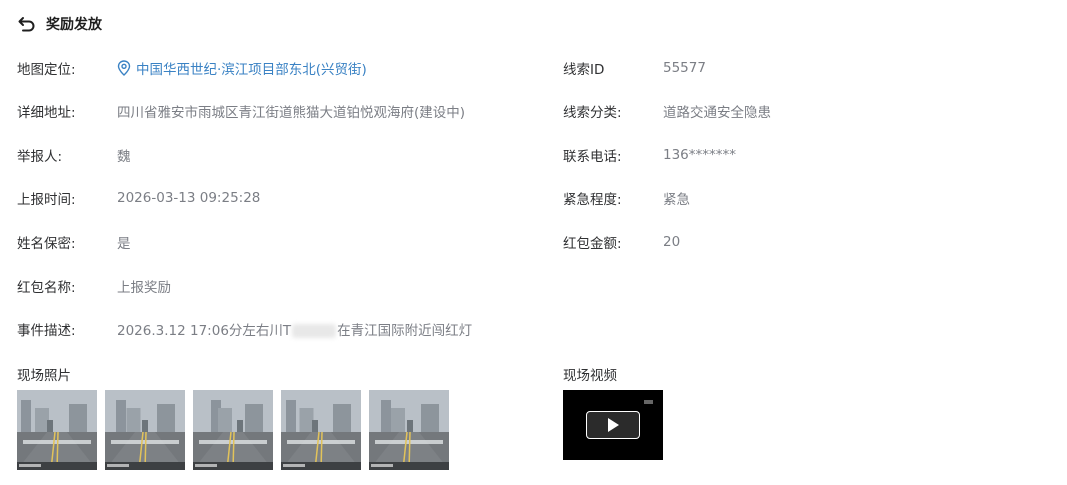 This screenshot has width=1067, height=485. Describe the element at coordinates (592, 200) in the screenshot. I see `field-label: 紧急程度:` at that location.